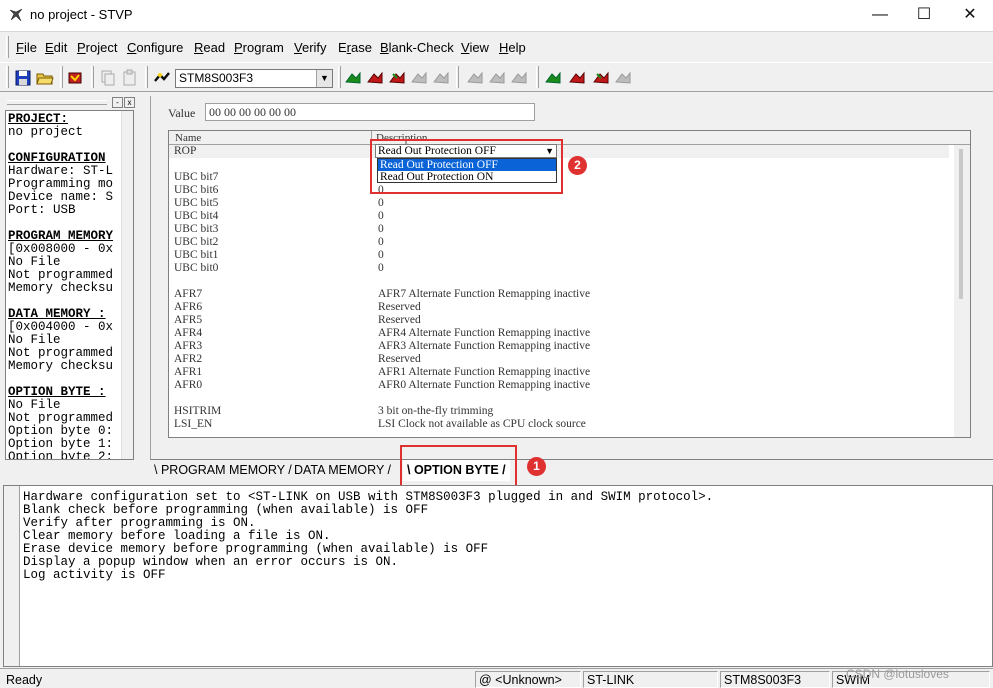  What do you see at coordinates (117, 102) in the screenshot?
I see `panel-minimize-button: -` at bounding box center [117, 102].